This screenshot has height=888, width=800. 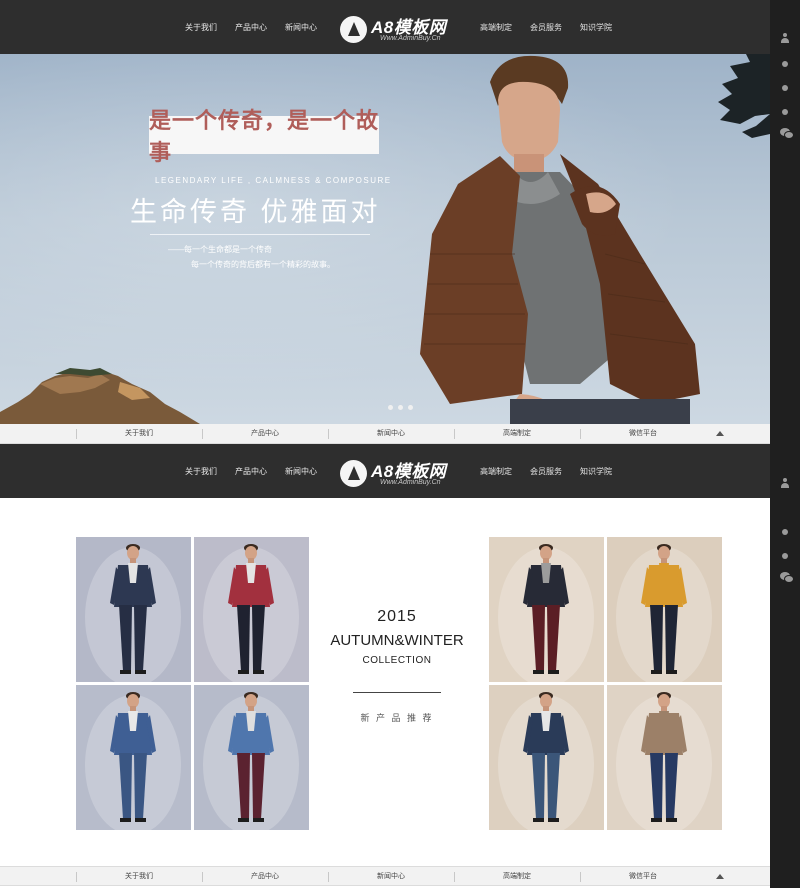 I want to click on hero-subtext-1: ——每一个生命都是一个传奇, so click(x=220, y=249).